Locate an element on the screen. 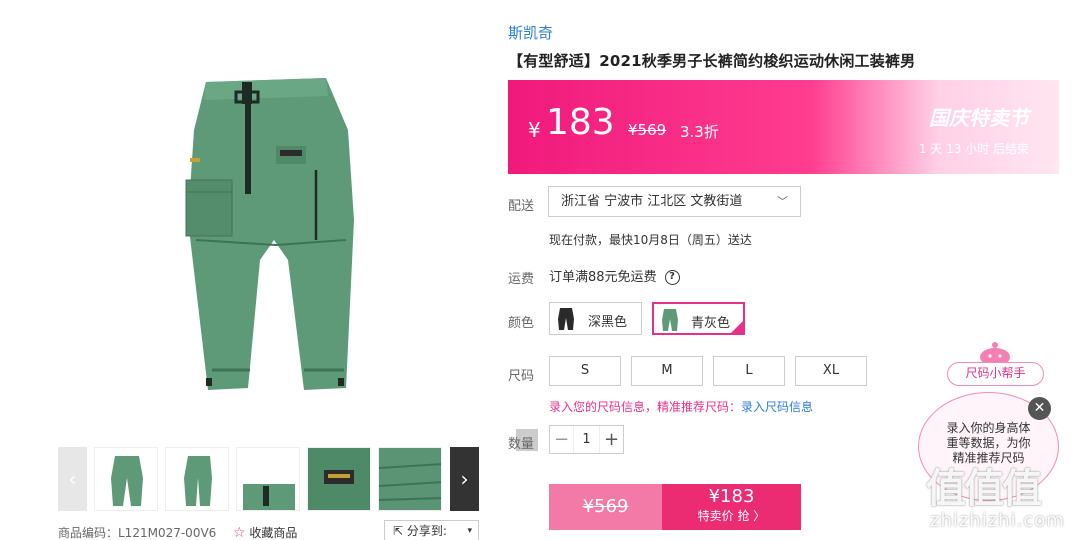 Image resolution: width=1078 pixels, height=540 pixels. favorite-button: ☆ 收藏商品 is located at coordinates (265, 532).